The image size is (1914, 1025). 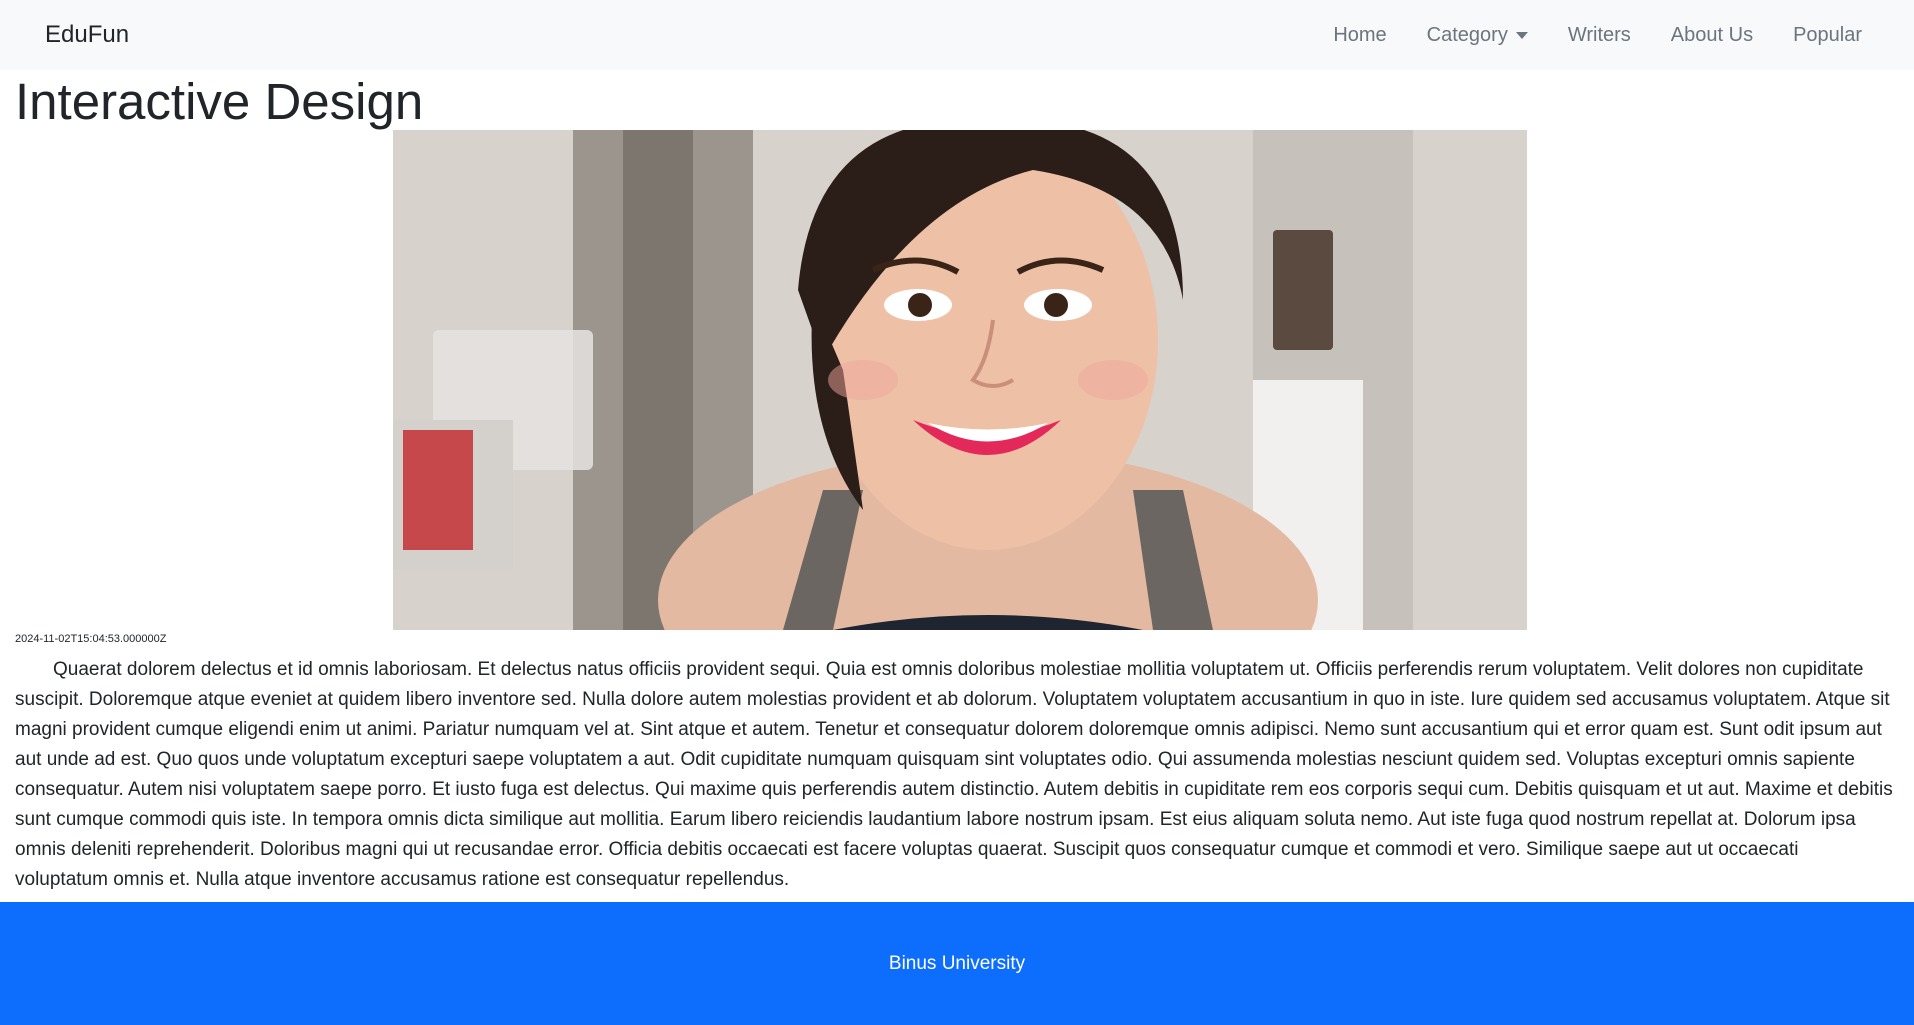 I want to click on nav-dropdown-category: Category, so click(x=1477, y=35).